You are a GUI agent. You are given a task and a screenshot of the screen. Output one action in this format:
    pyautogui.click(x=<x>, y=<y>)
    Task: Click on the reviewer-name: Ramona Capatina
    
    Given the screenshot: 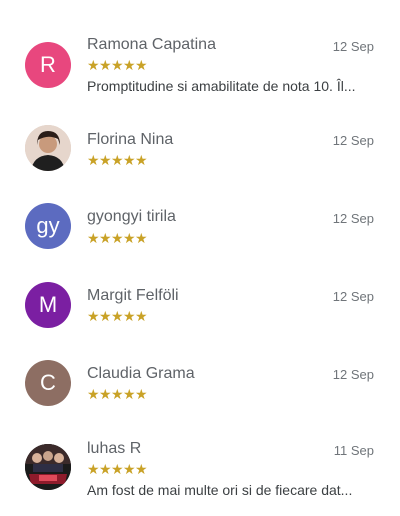 What is the action you would take?
    pyautogui.click(x=151, y=45)
    